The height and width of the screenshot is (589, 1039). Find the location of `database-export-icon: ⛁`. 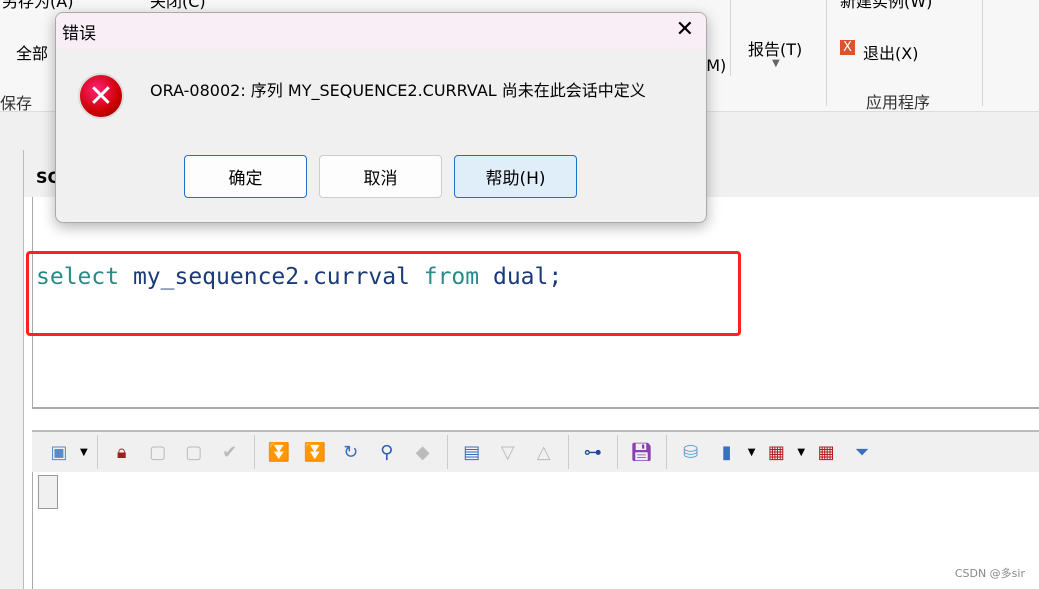

database-export-icon: ⛁ is located at coordinates (691, 452).